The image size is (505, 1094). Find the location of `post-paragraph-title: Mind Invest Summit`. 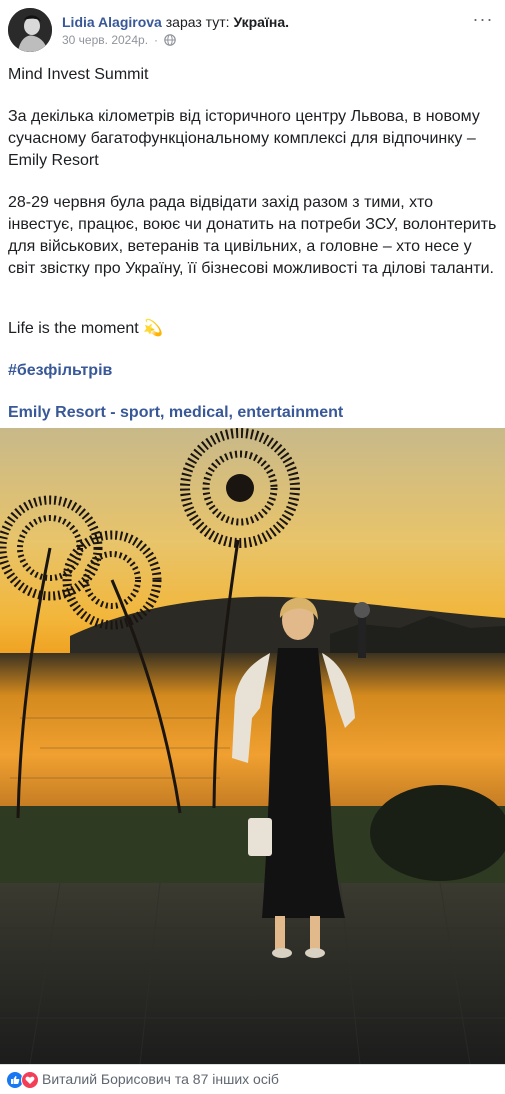

post-paragraph-title: Mind Invest Summit is located at coordinates (78, 74).